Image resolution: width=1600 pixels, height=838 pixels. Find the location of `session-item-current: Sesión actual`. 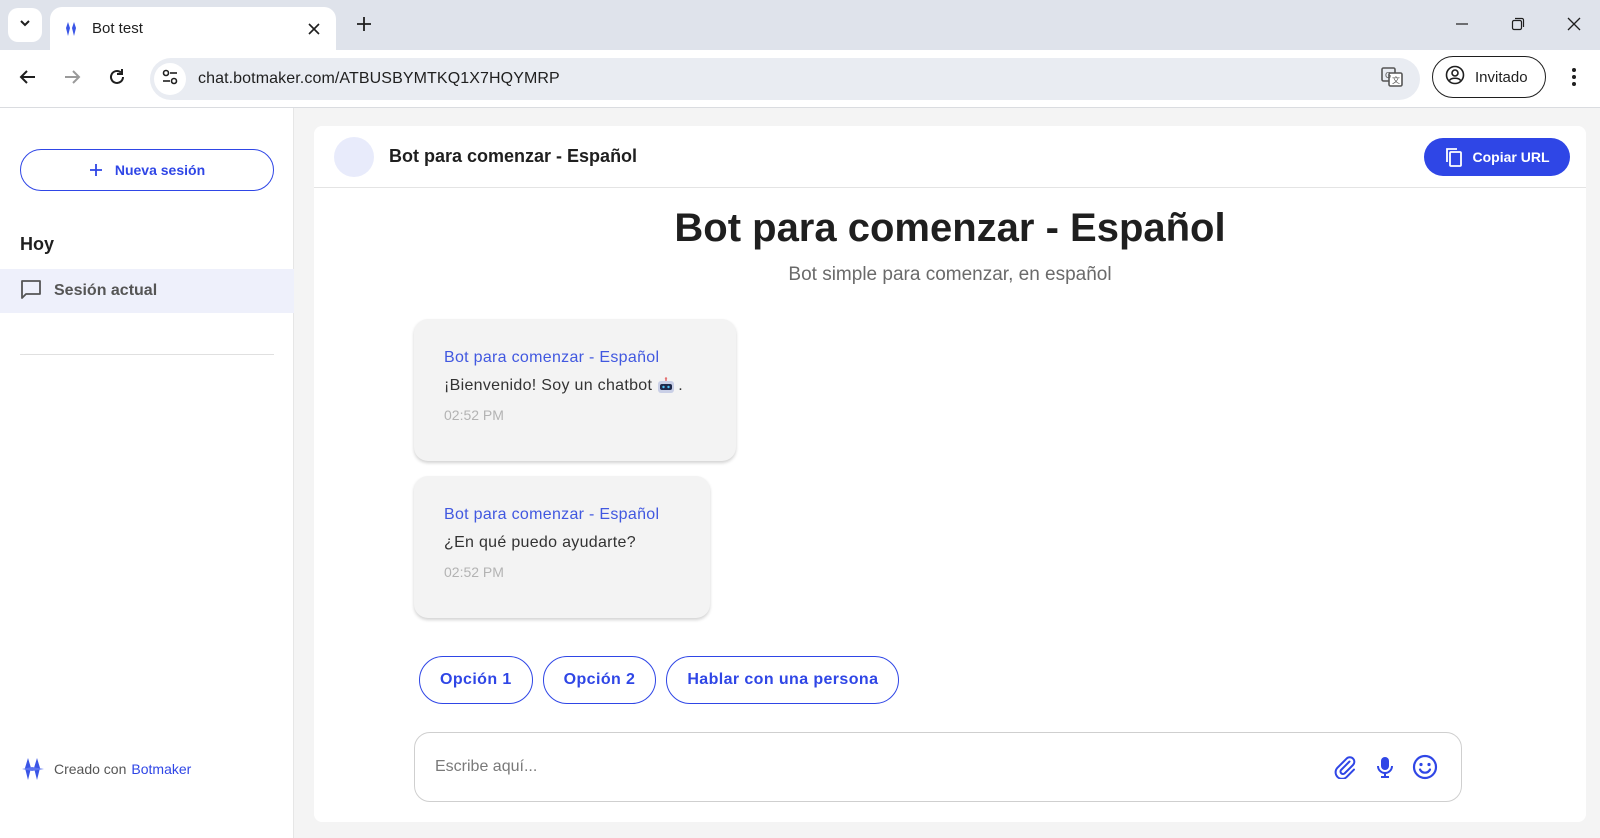

session-item-current: Sesión actual is located at coordinates (147, 291).